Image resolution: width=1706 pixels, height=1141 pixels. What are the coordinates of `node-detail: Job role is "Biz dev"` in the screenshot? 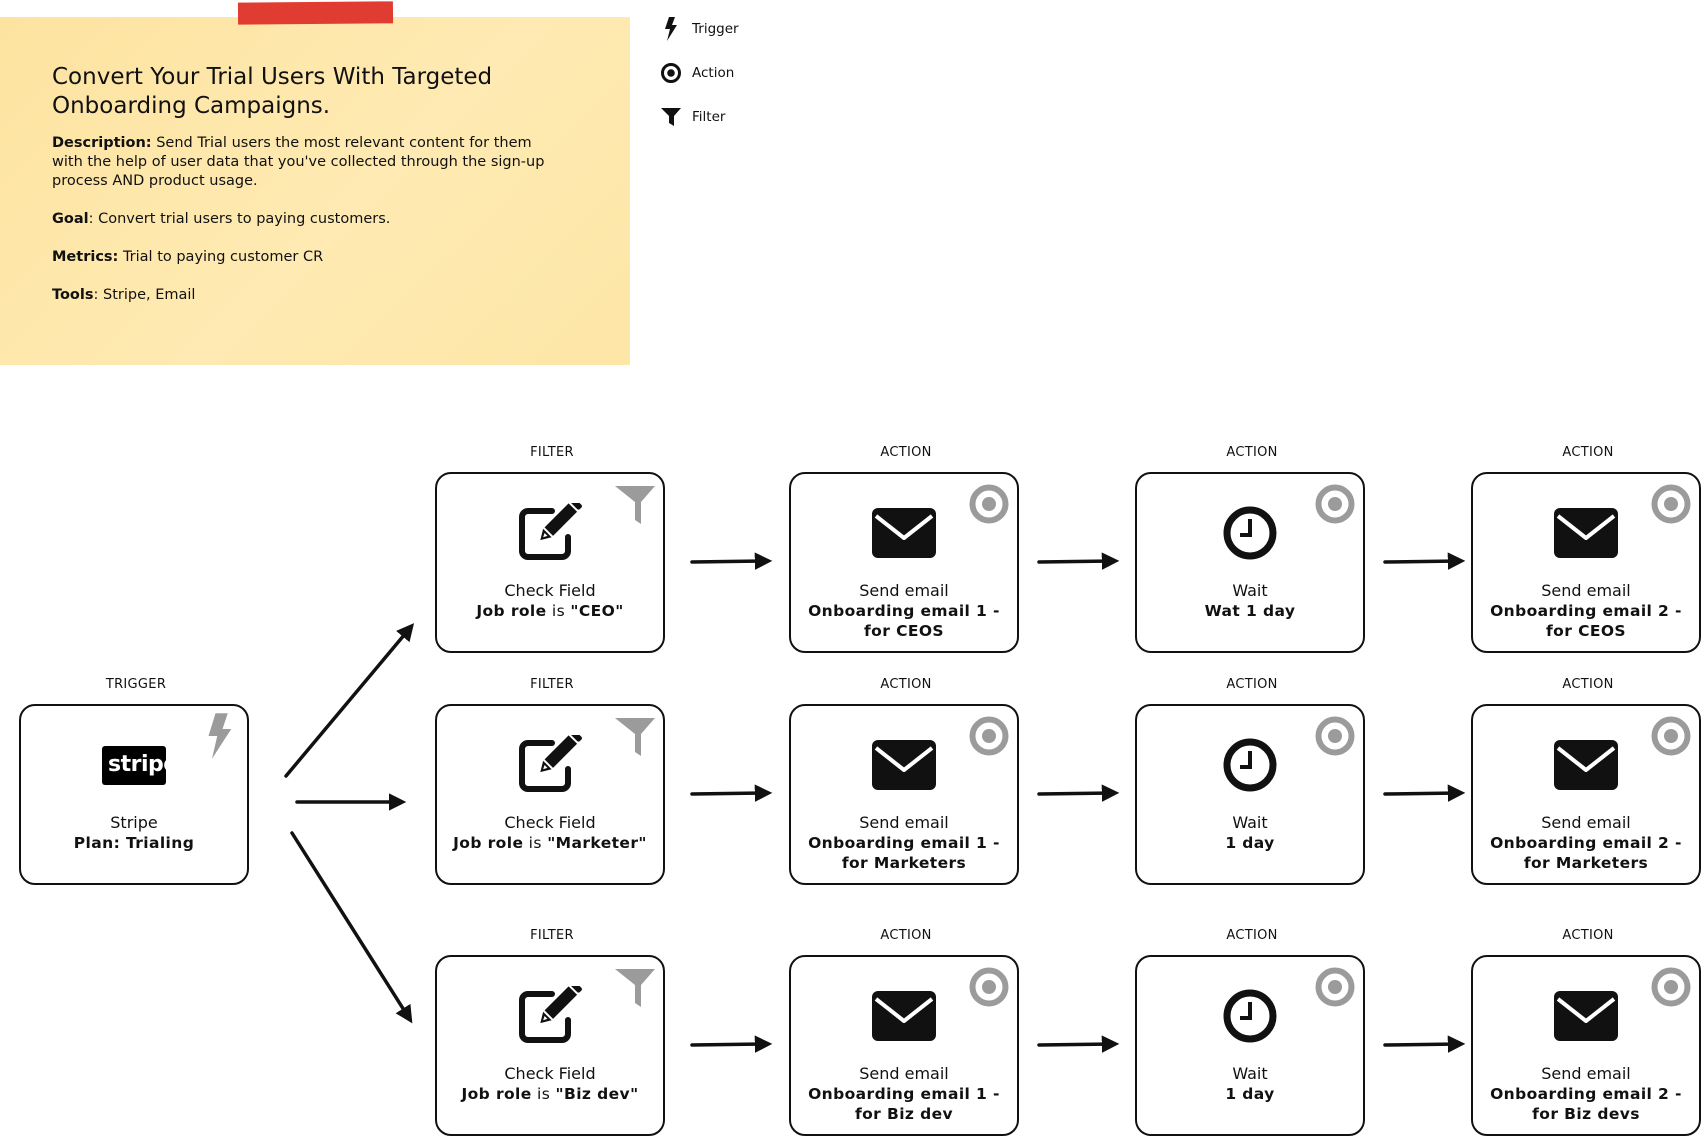 It's located at (550, 1094).